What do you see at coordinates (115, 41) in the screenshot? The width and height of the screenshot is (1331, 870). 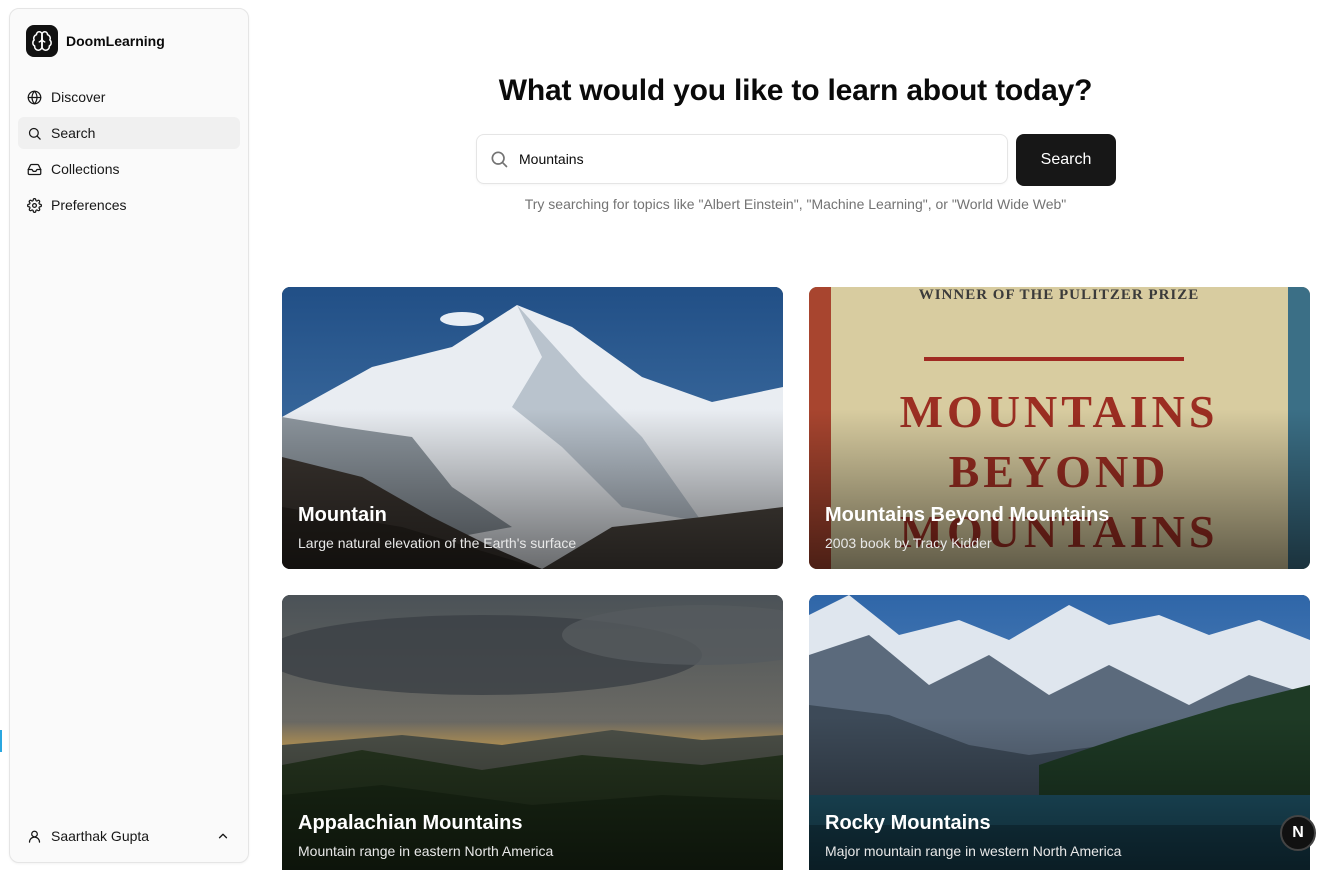 I see `app-name: DoomLearning` at bounding box center [115, 41].